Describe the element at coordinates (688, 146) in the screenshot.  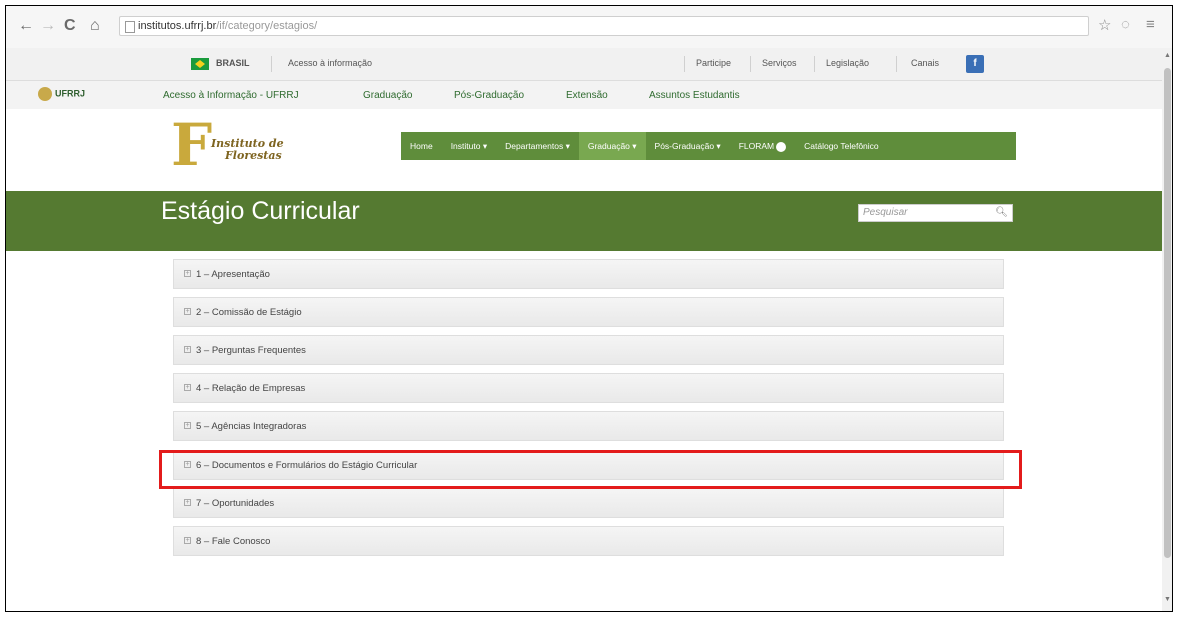
I see `nav-pos-graduacao: Pós-Graduação ▾` at that location.